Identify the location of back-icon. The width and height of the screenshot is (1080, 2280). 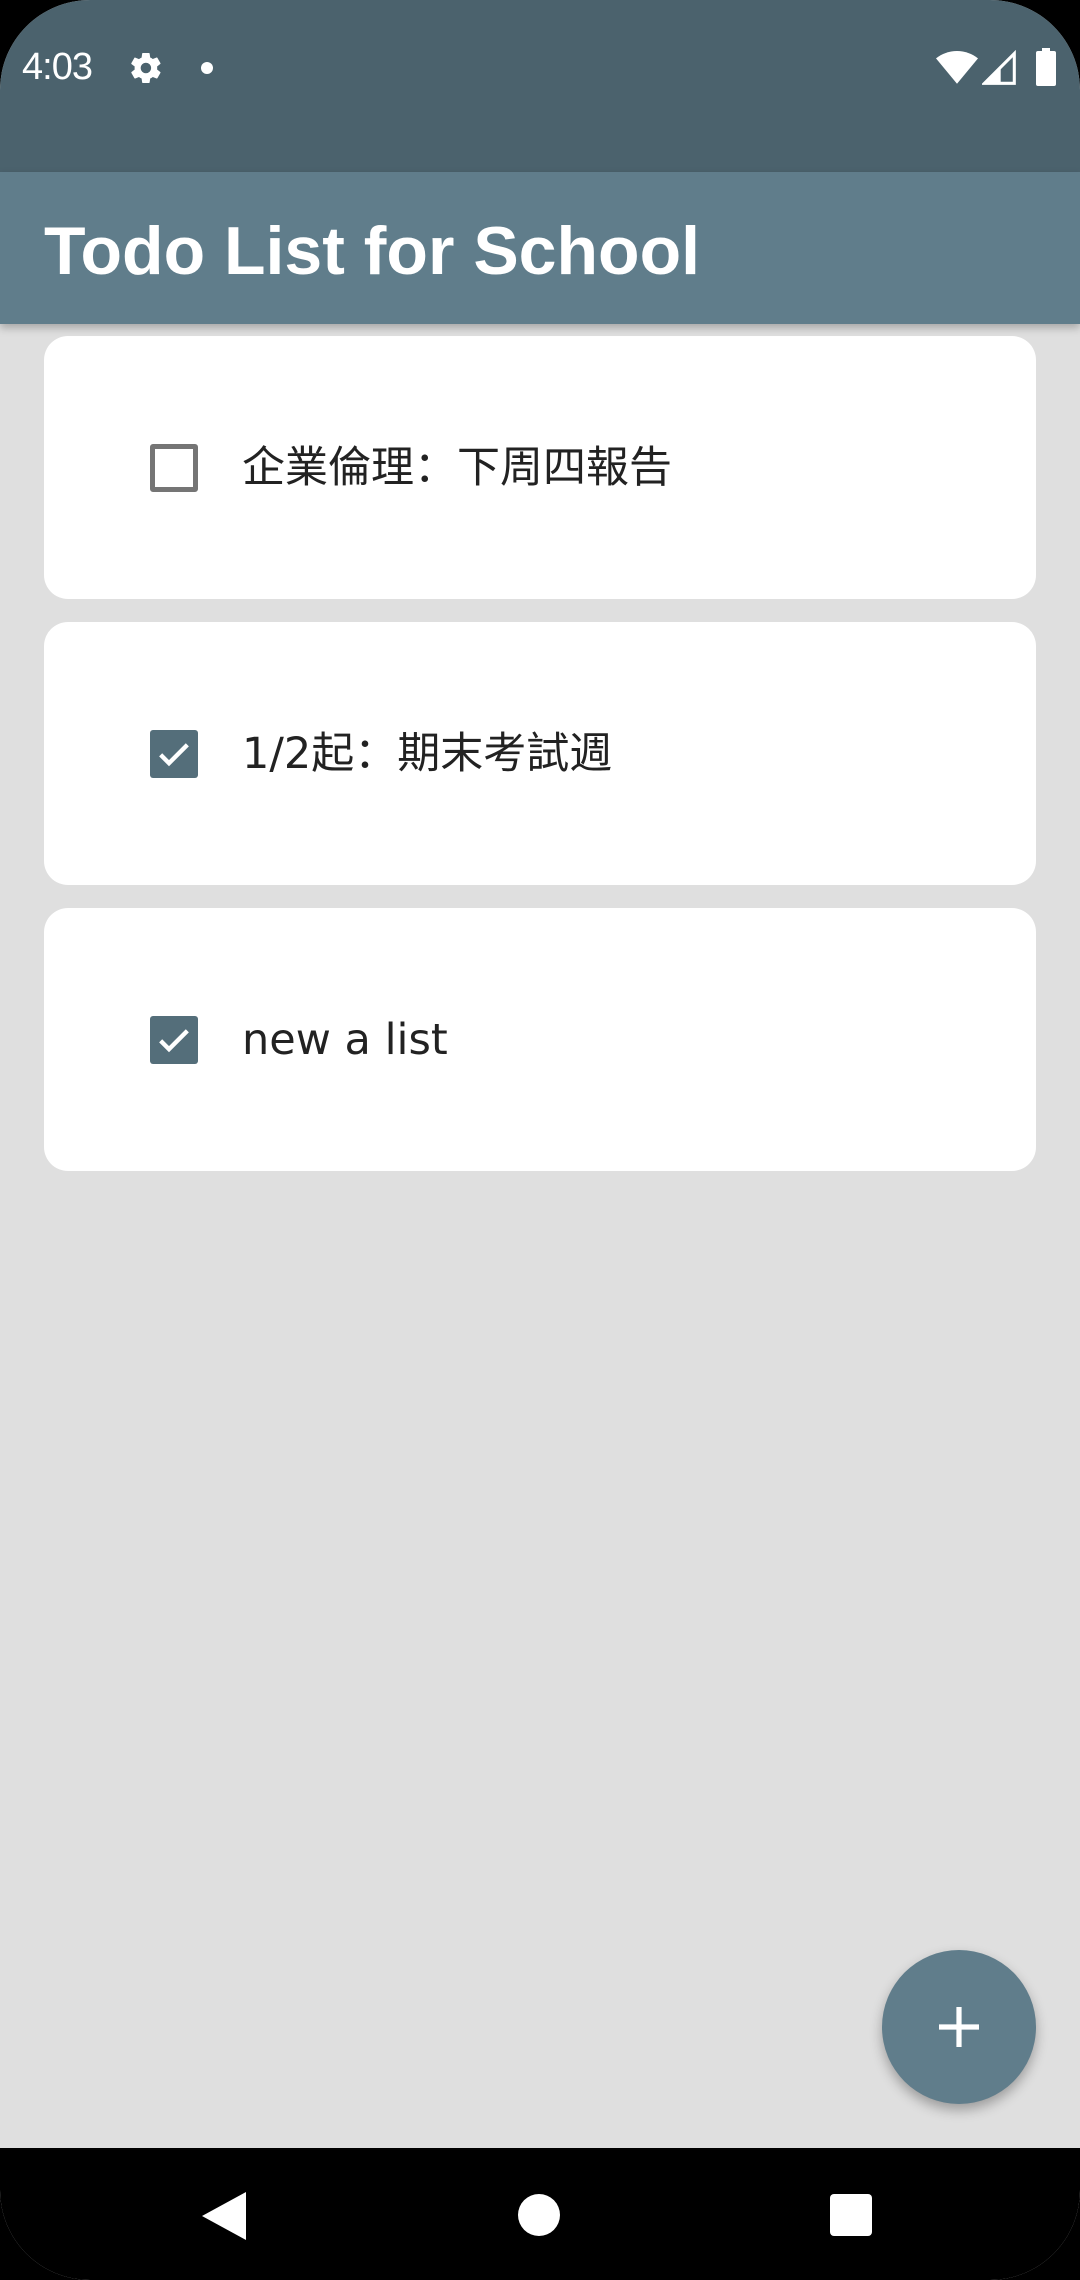
(224, 2216).